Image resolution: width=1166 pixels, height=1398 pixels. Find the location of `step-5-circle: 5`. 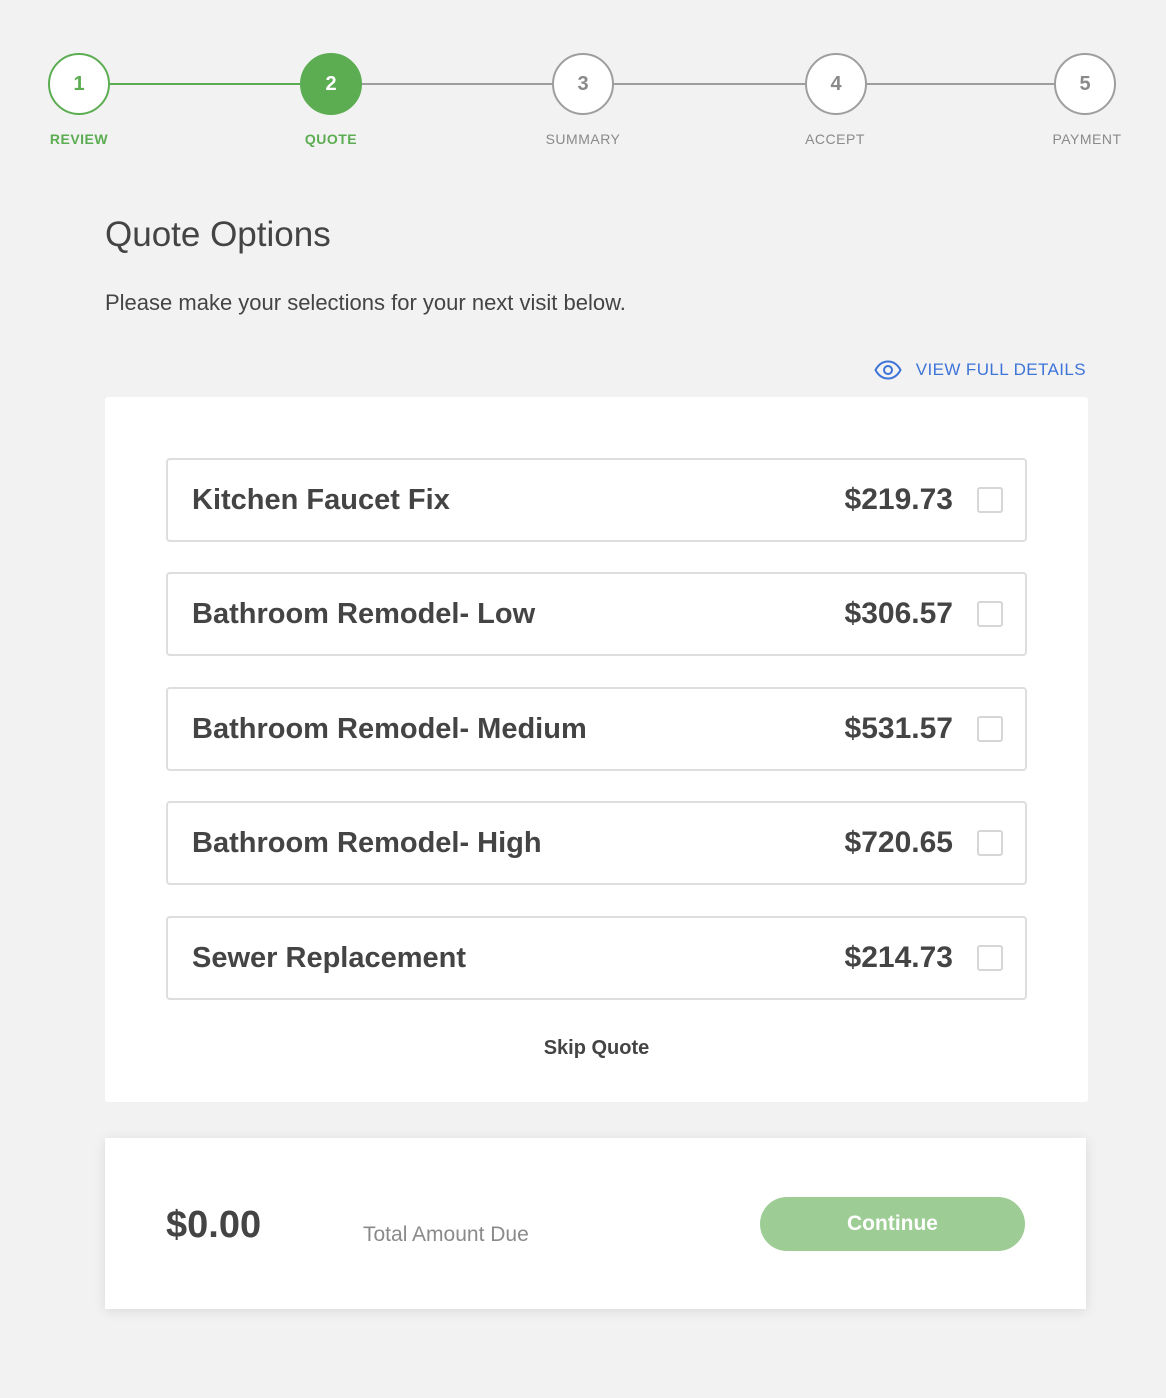

step-5-circle: 5 is located at coordinates (1085, 84).